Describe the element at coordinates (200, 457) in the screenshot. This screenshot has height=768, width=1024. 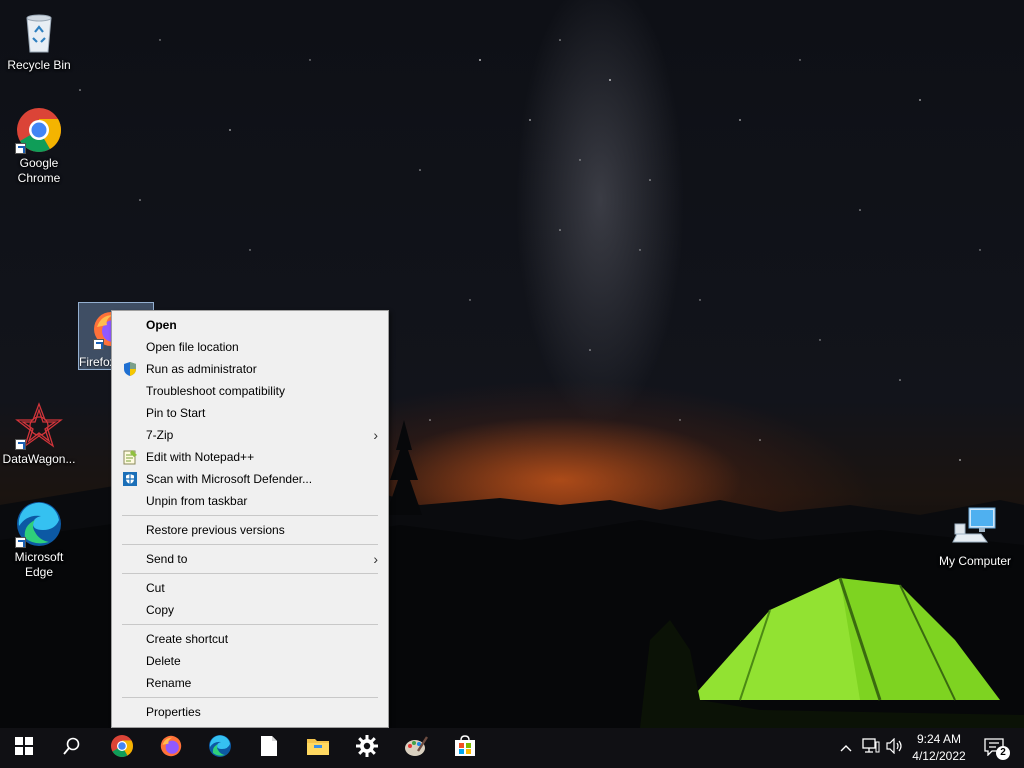
I see `menu-item-label: Edit with Notepad++` at that location.